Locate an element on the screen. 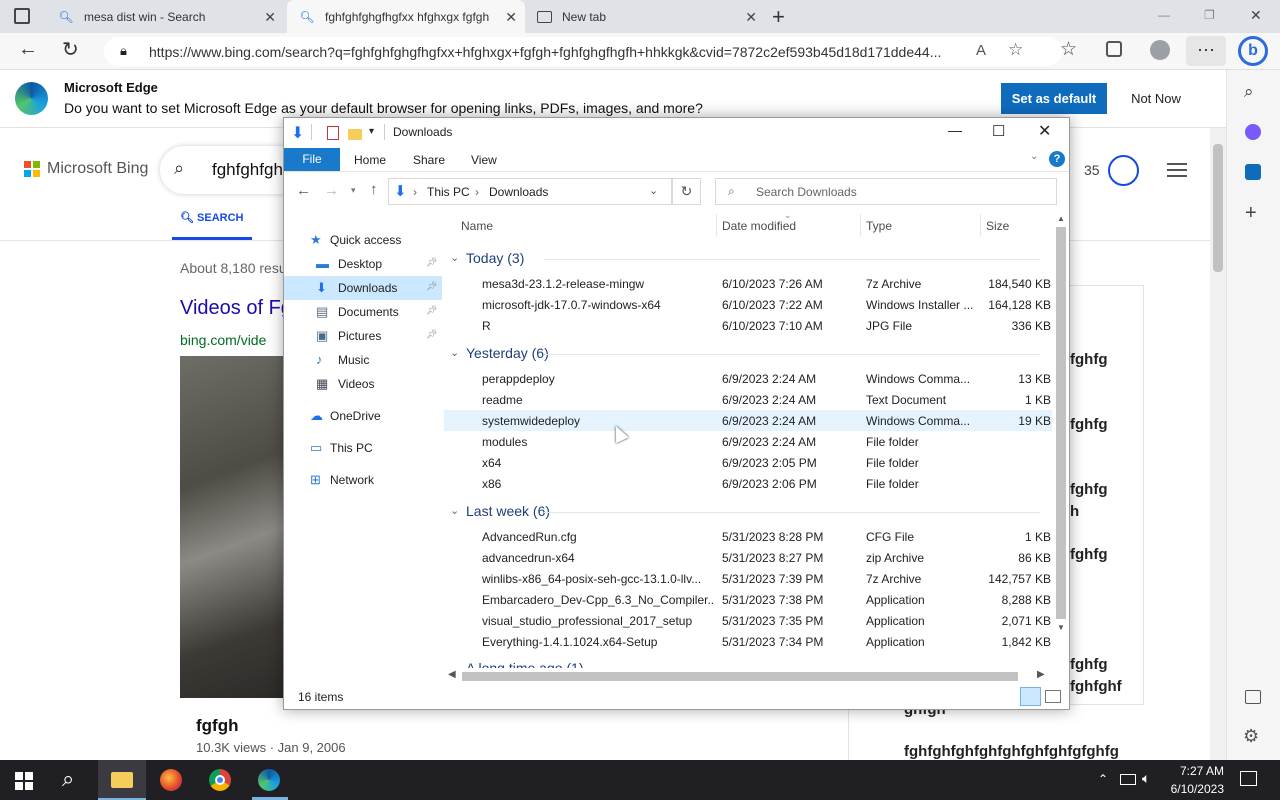 Image resolution: width=1280 pixels, height=800 pixels. shopping-icon is located at coordinates (1253, 132).